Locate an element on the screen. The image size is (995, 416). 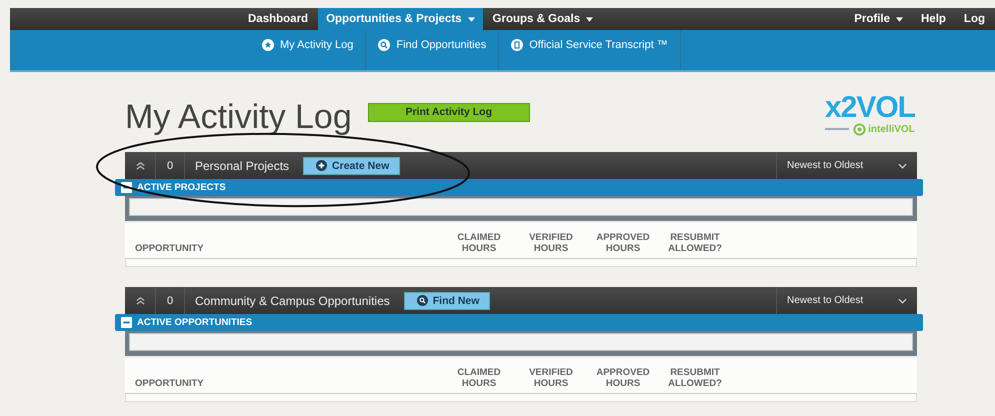
print-button: Print Activity Log is located at coordinates (449, 112).